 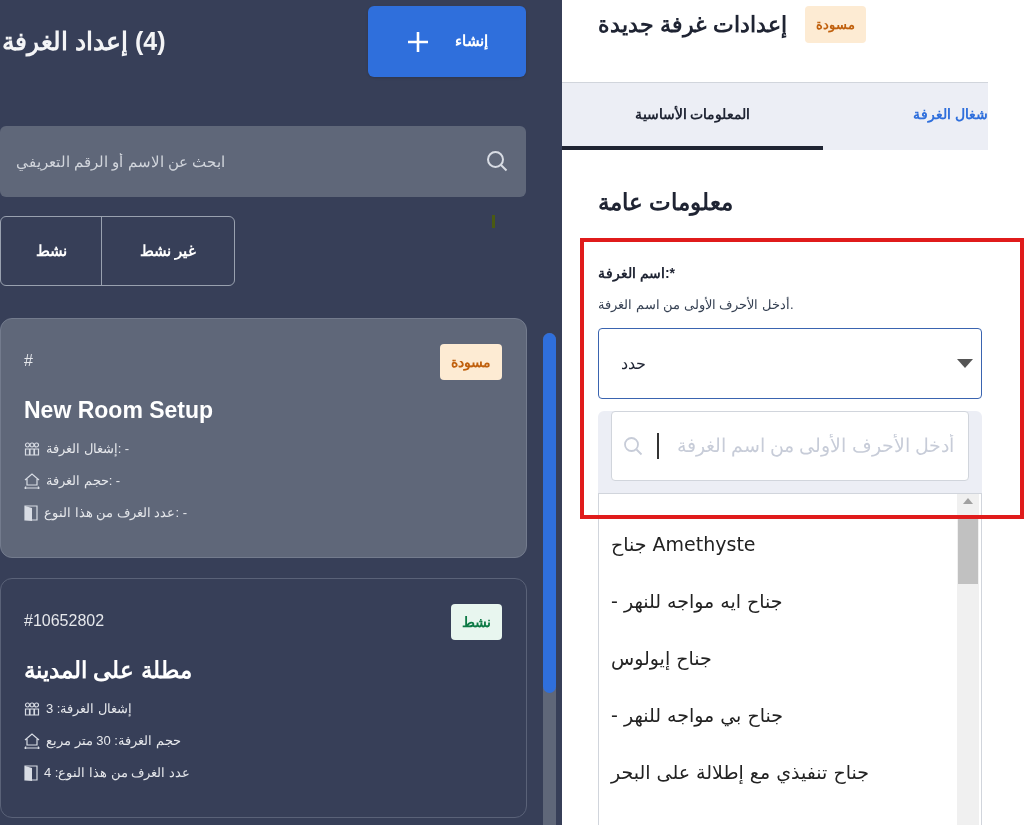 I want to click on tab: شغال الغرفة, so click(x=905, y=116).